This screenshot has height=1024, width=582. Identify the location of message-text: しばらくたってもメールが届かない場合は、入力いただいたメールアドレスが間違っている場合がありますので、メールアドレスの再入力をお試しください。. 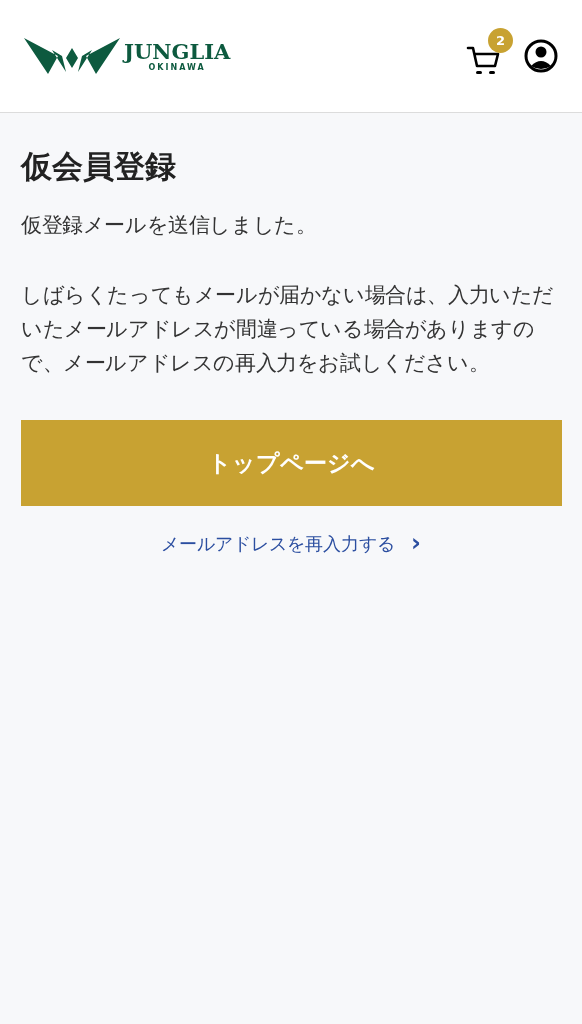
(288, 329).